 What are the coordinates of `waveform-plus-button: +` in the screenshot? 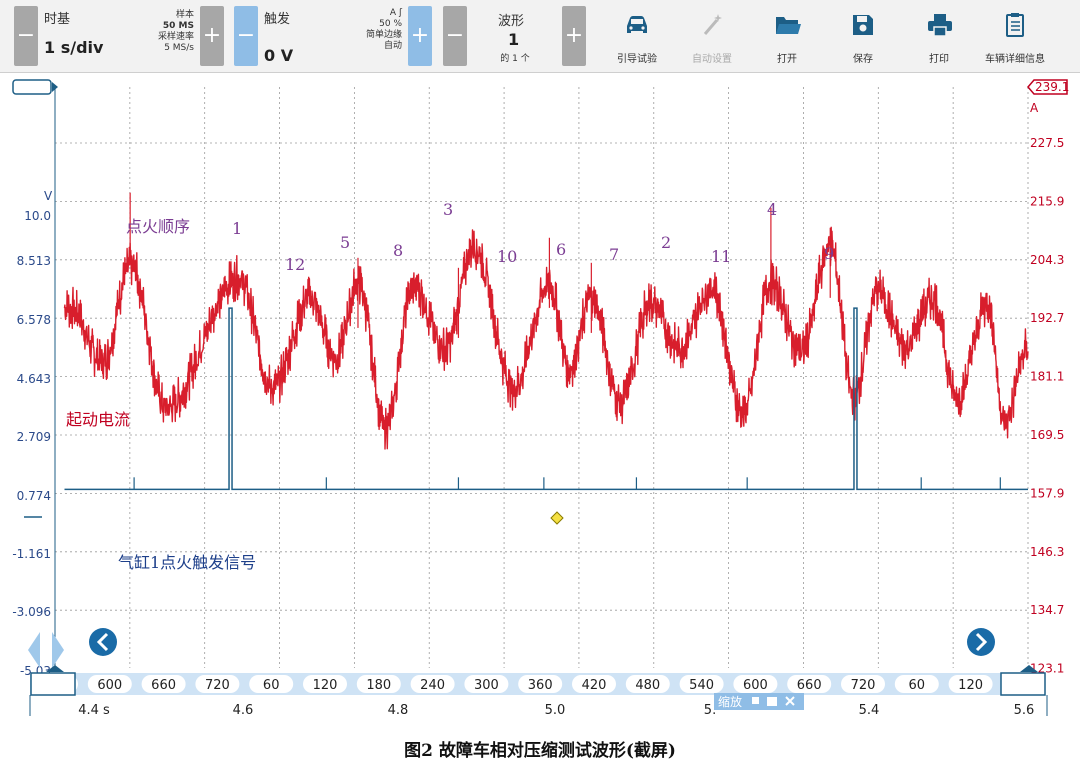 It's located at (574, 36).